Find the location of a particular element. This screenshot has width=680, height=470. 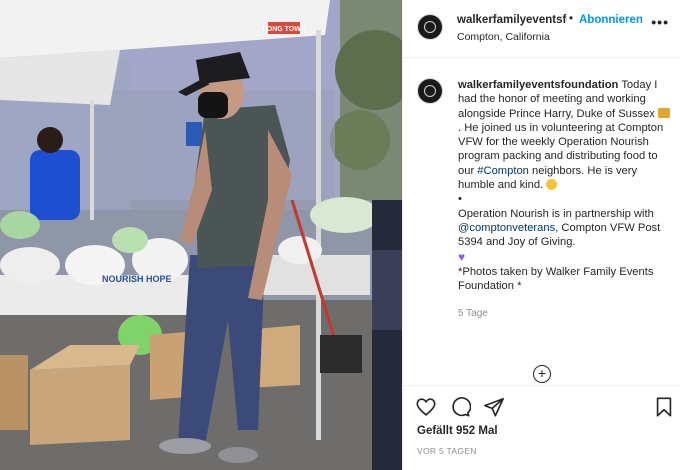

mention-link: @comptonveterans is located at coordinates (506, 228).